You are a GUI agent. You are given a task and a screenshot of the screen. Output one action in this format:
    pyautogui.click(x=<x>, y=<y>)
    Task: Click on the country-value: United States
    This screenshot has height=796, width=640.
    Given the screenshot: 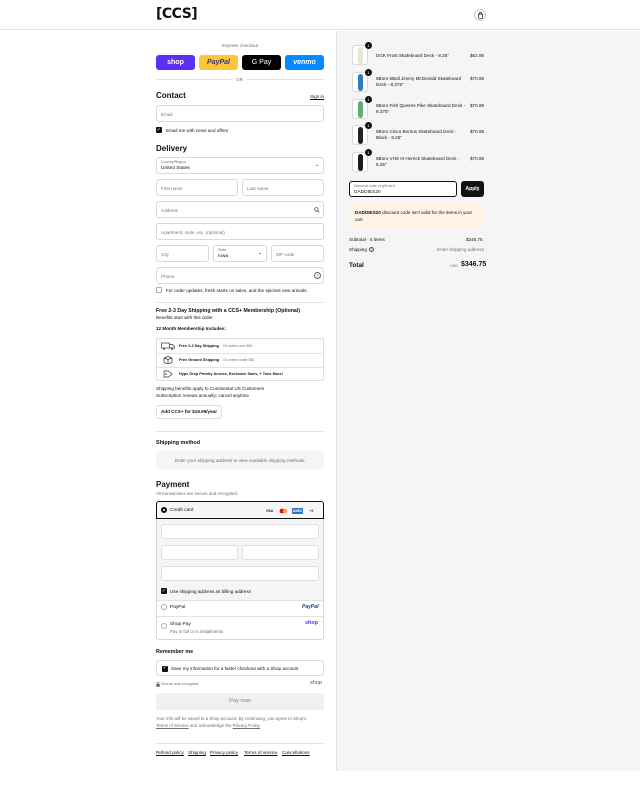 What is the action you would take?
    pyautogui.click(x=175, y=168)
    